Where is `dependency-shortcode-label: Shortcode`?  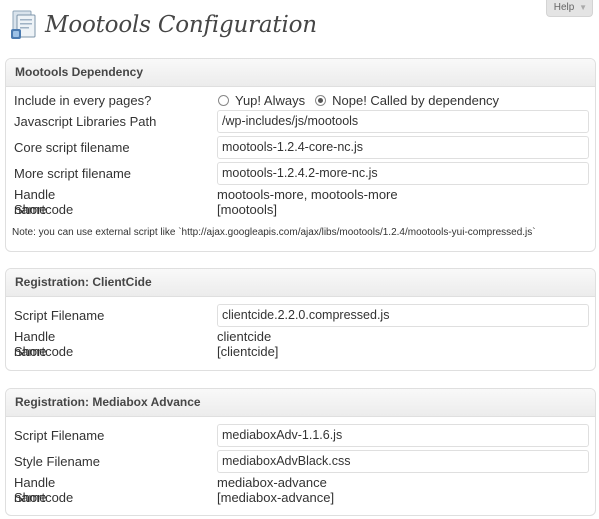
dependency-shortcode-label: Shortcode is located at coordinates (44, 209).